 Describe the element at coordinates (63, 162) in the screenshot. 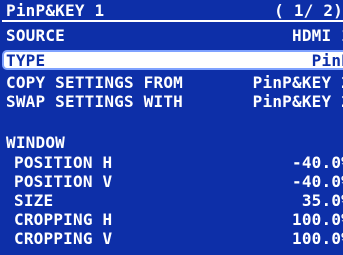

I see `position-h-label: POSITION H` at that location.